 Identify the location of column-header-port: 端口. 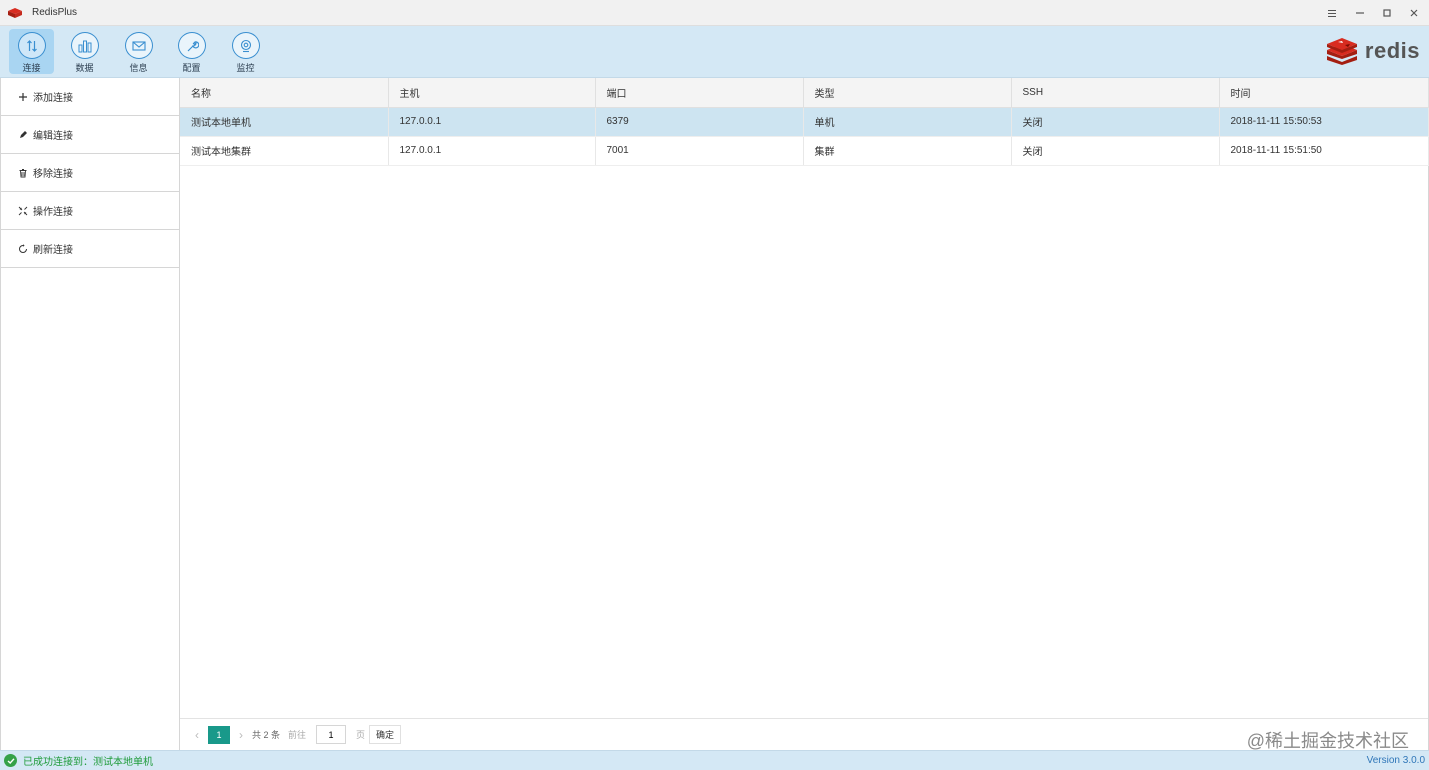
(699, 93).